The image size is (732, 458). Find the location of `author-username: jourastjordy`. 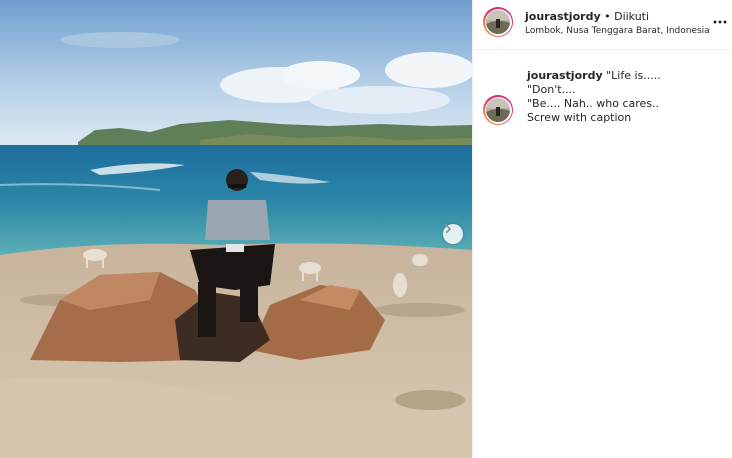

author-username: jourastjordy is located at coordinates (563, 16).